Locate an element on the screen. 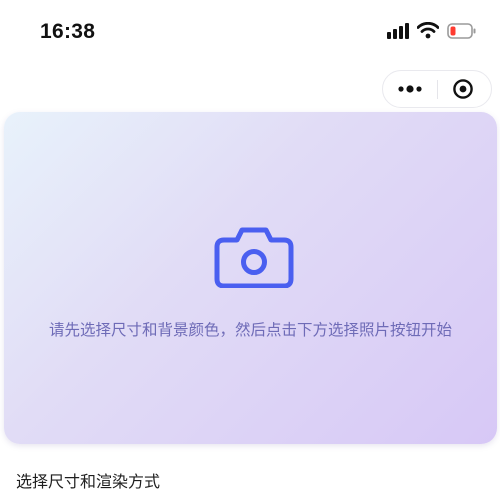 The image size is (500, 500). more-icon is located at coordinates (410, 89).